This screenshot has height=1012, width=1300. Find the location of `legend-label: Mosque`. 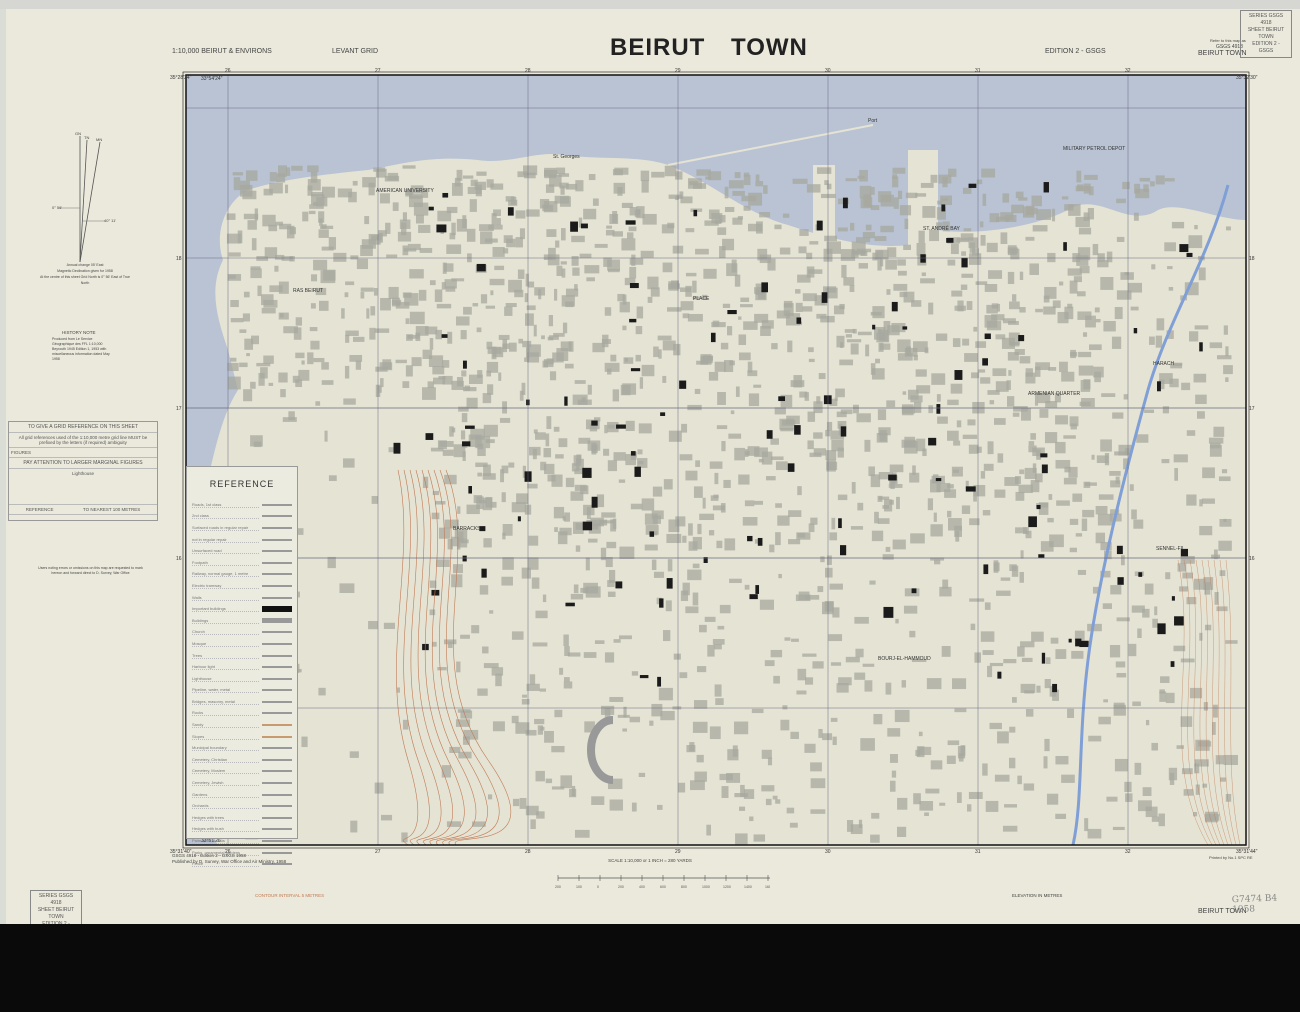

legend-label: Mosque is located at coordinates (225, 644).